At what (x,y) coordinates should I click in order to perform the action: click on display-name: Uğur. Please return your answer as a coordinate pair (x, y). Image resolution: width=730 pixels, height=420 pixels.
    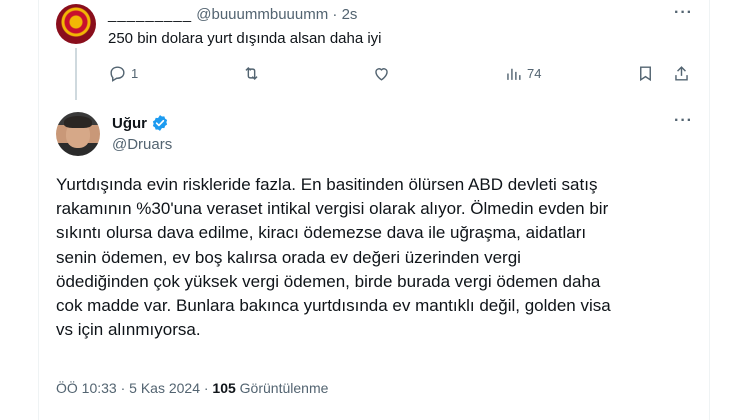
    Looking at the image, I should click on (140, 123).